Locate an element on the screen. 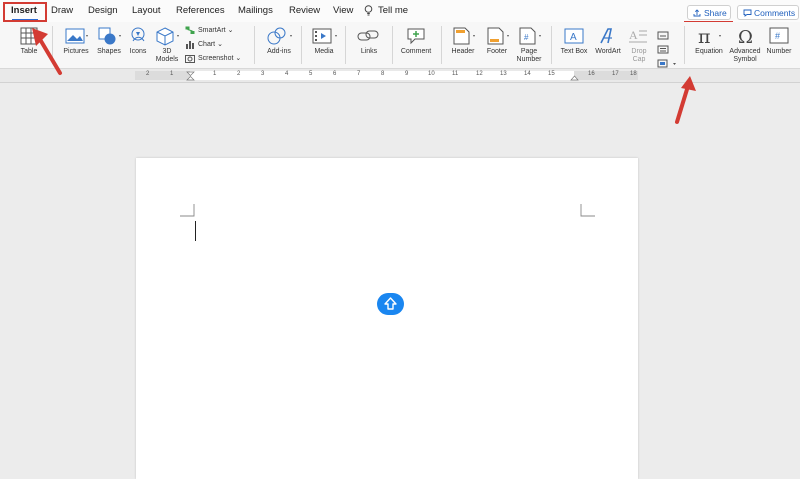 The height and width of the screenshot is (479, 800). smartart-button: SmartArt ⌄ is located at coordinates (209, 31).